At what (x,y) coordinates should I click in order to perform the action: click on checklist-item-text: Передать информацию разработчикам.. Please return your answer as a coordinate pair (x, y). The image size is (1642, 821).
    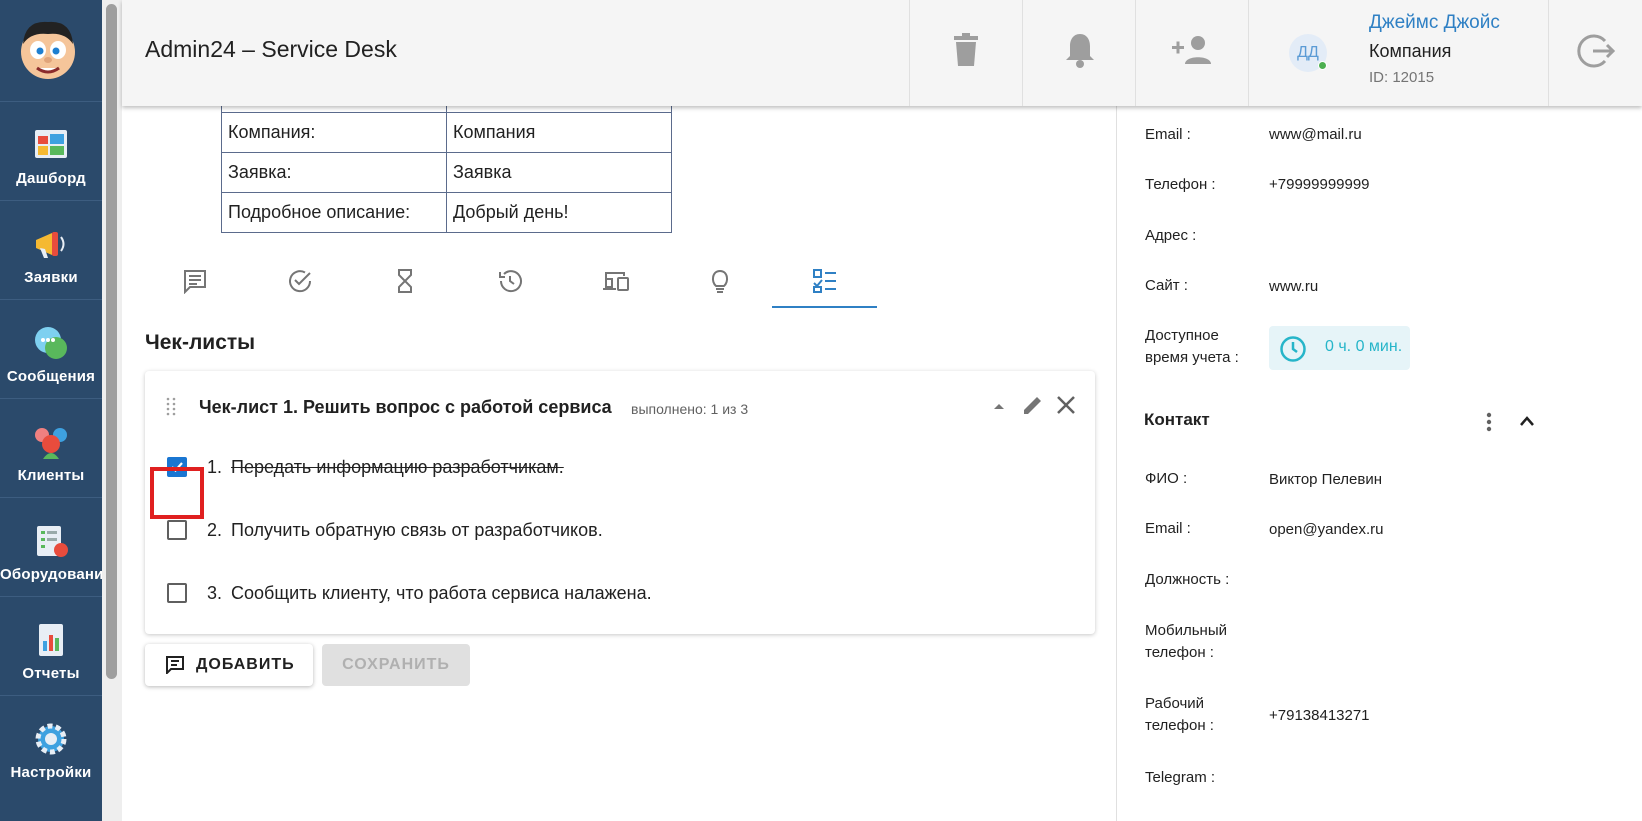
    Looking at the image, I should click on (397, 467).